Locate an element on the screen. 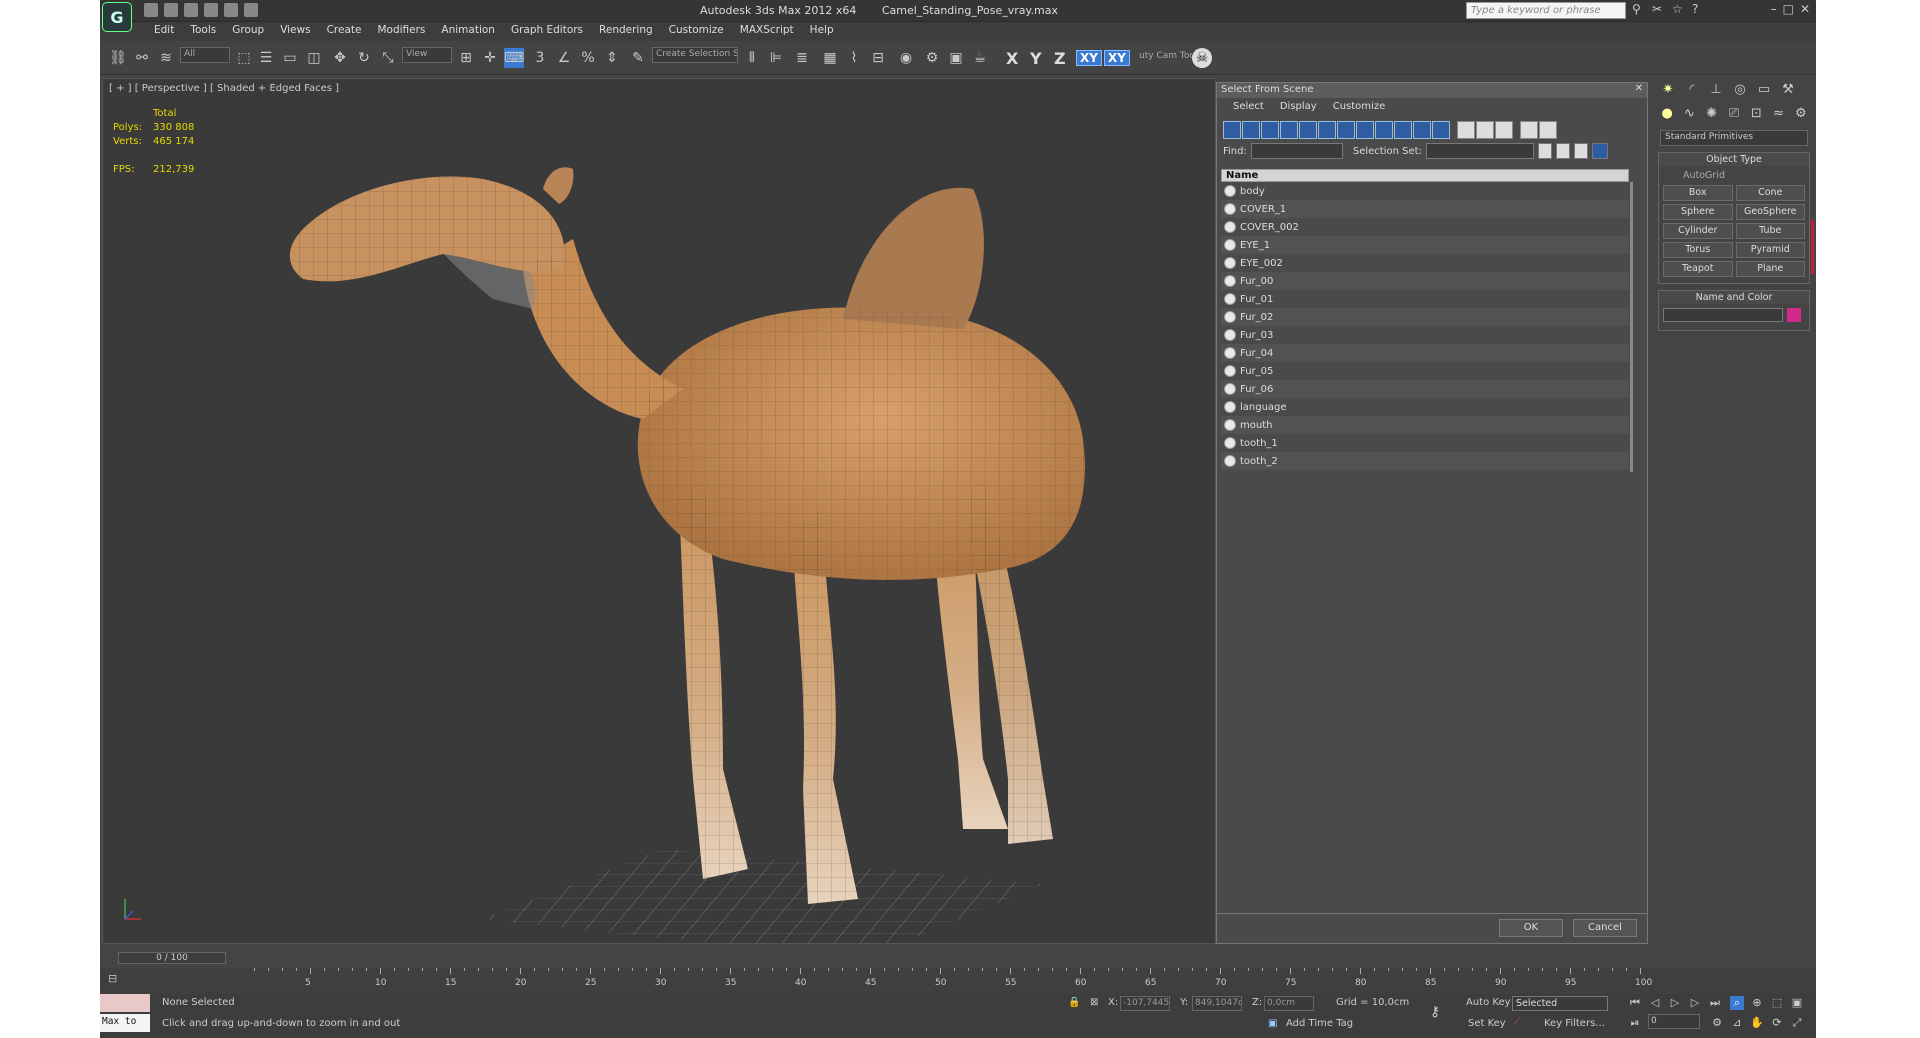 This screenshot has height=1038, width=1920. percent-snap-icon: % is located at coordinates (588, 58).